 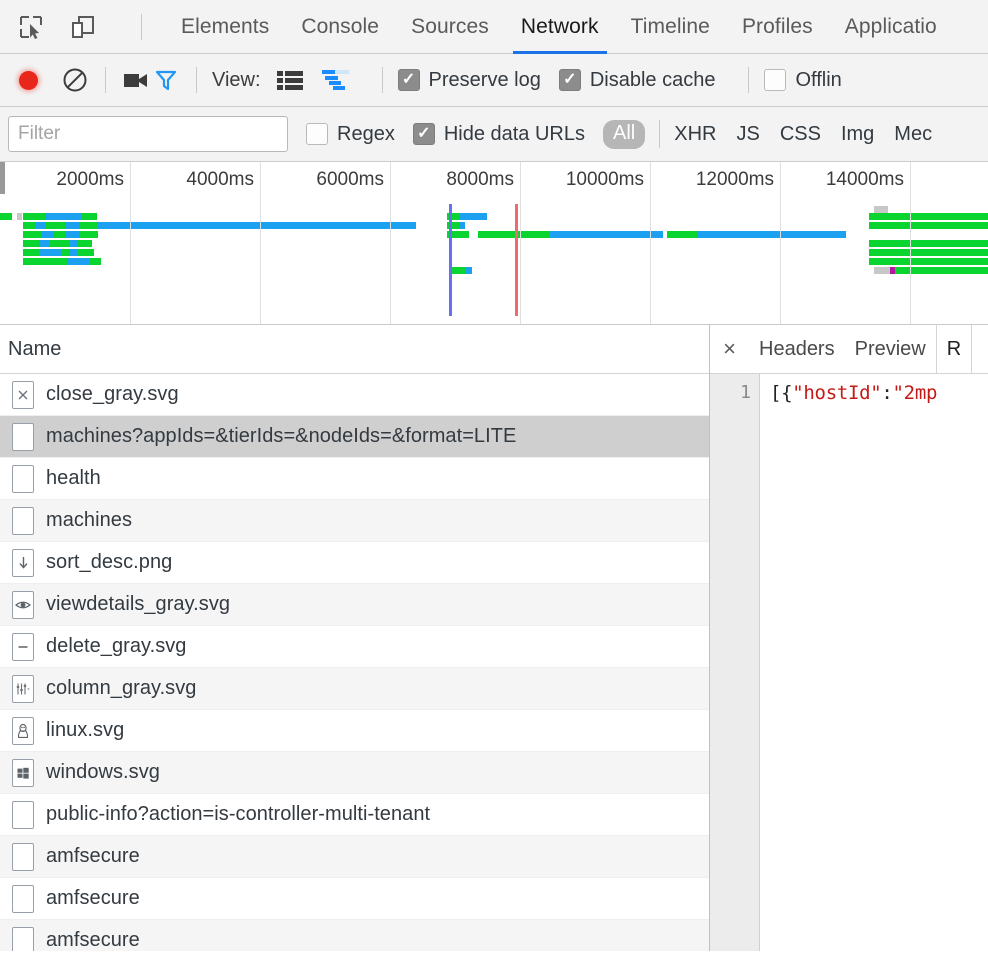 What do you see at coordinates (494, 264) in the screenshot?
I see `overview-request-bars` at bounding box center [494, 264].